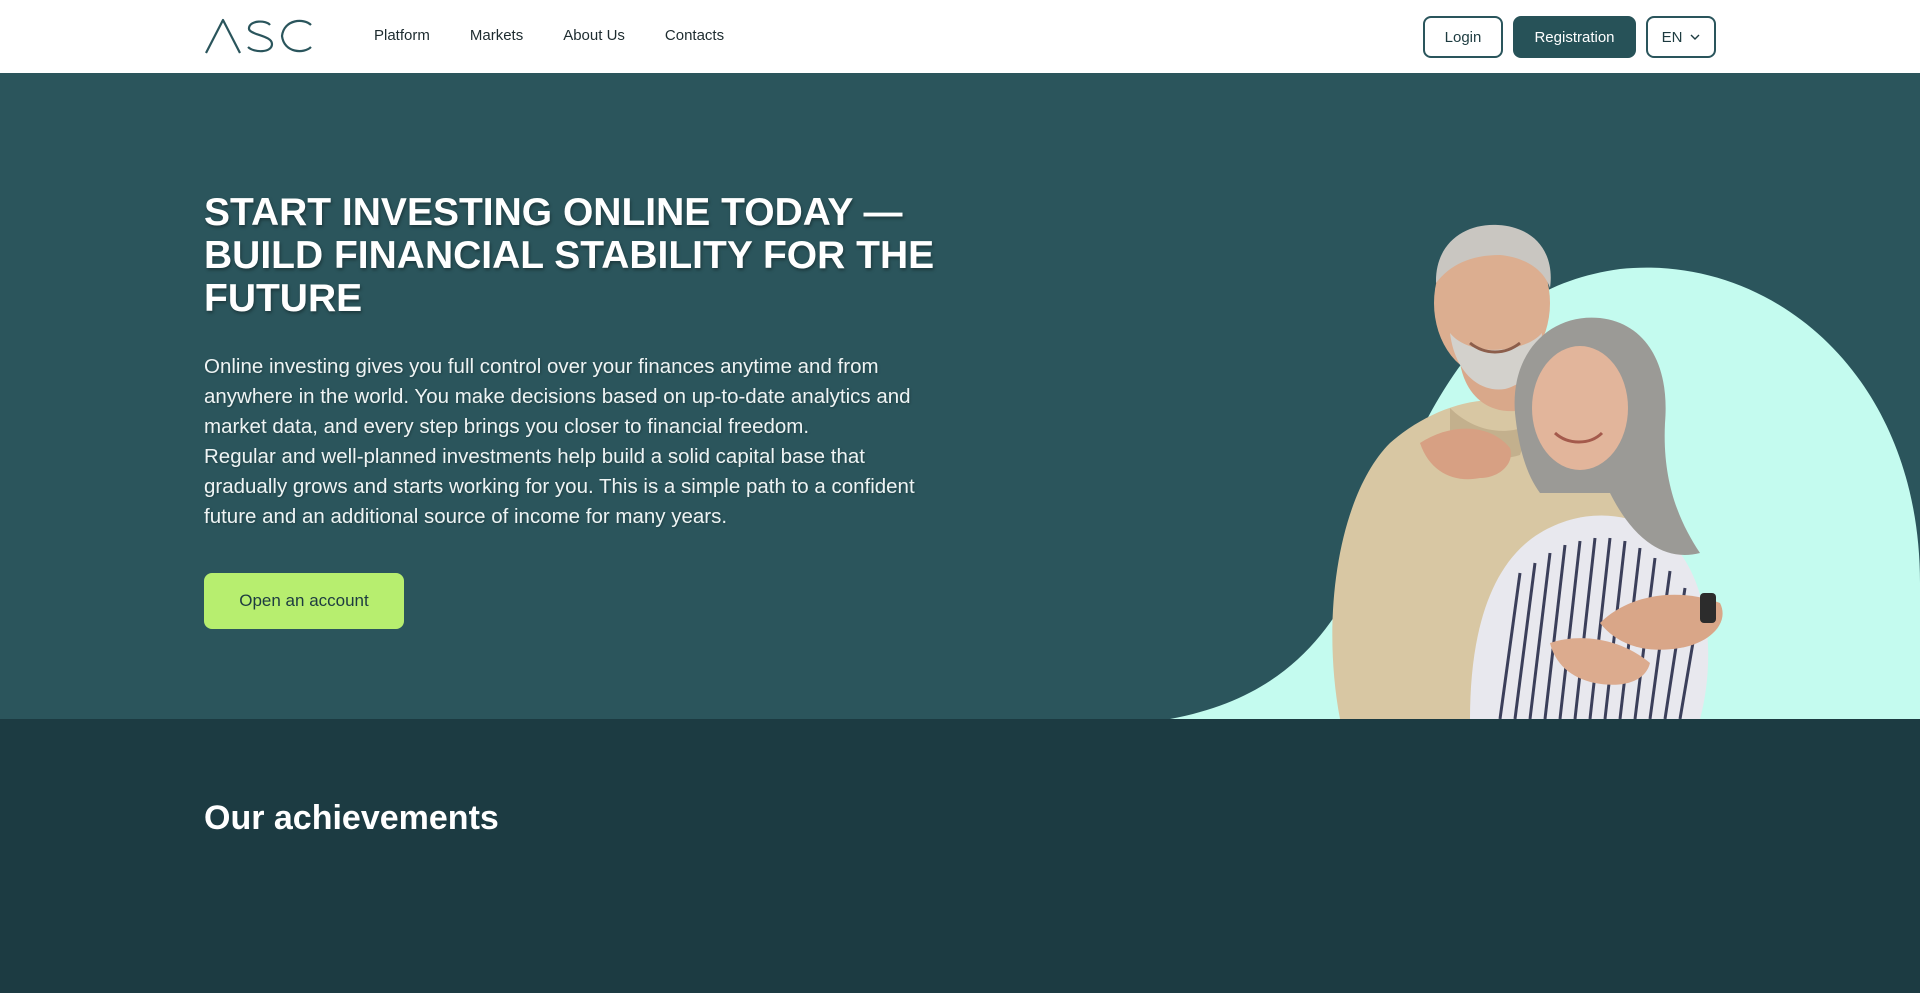 Image resolution: width=1920 pixels, height=993 pixels. I want to click on chevron-down-icon, so click(1695, 37).